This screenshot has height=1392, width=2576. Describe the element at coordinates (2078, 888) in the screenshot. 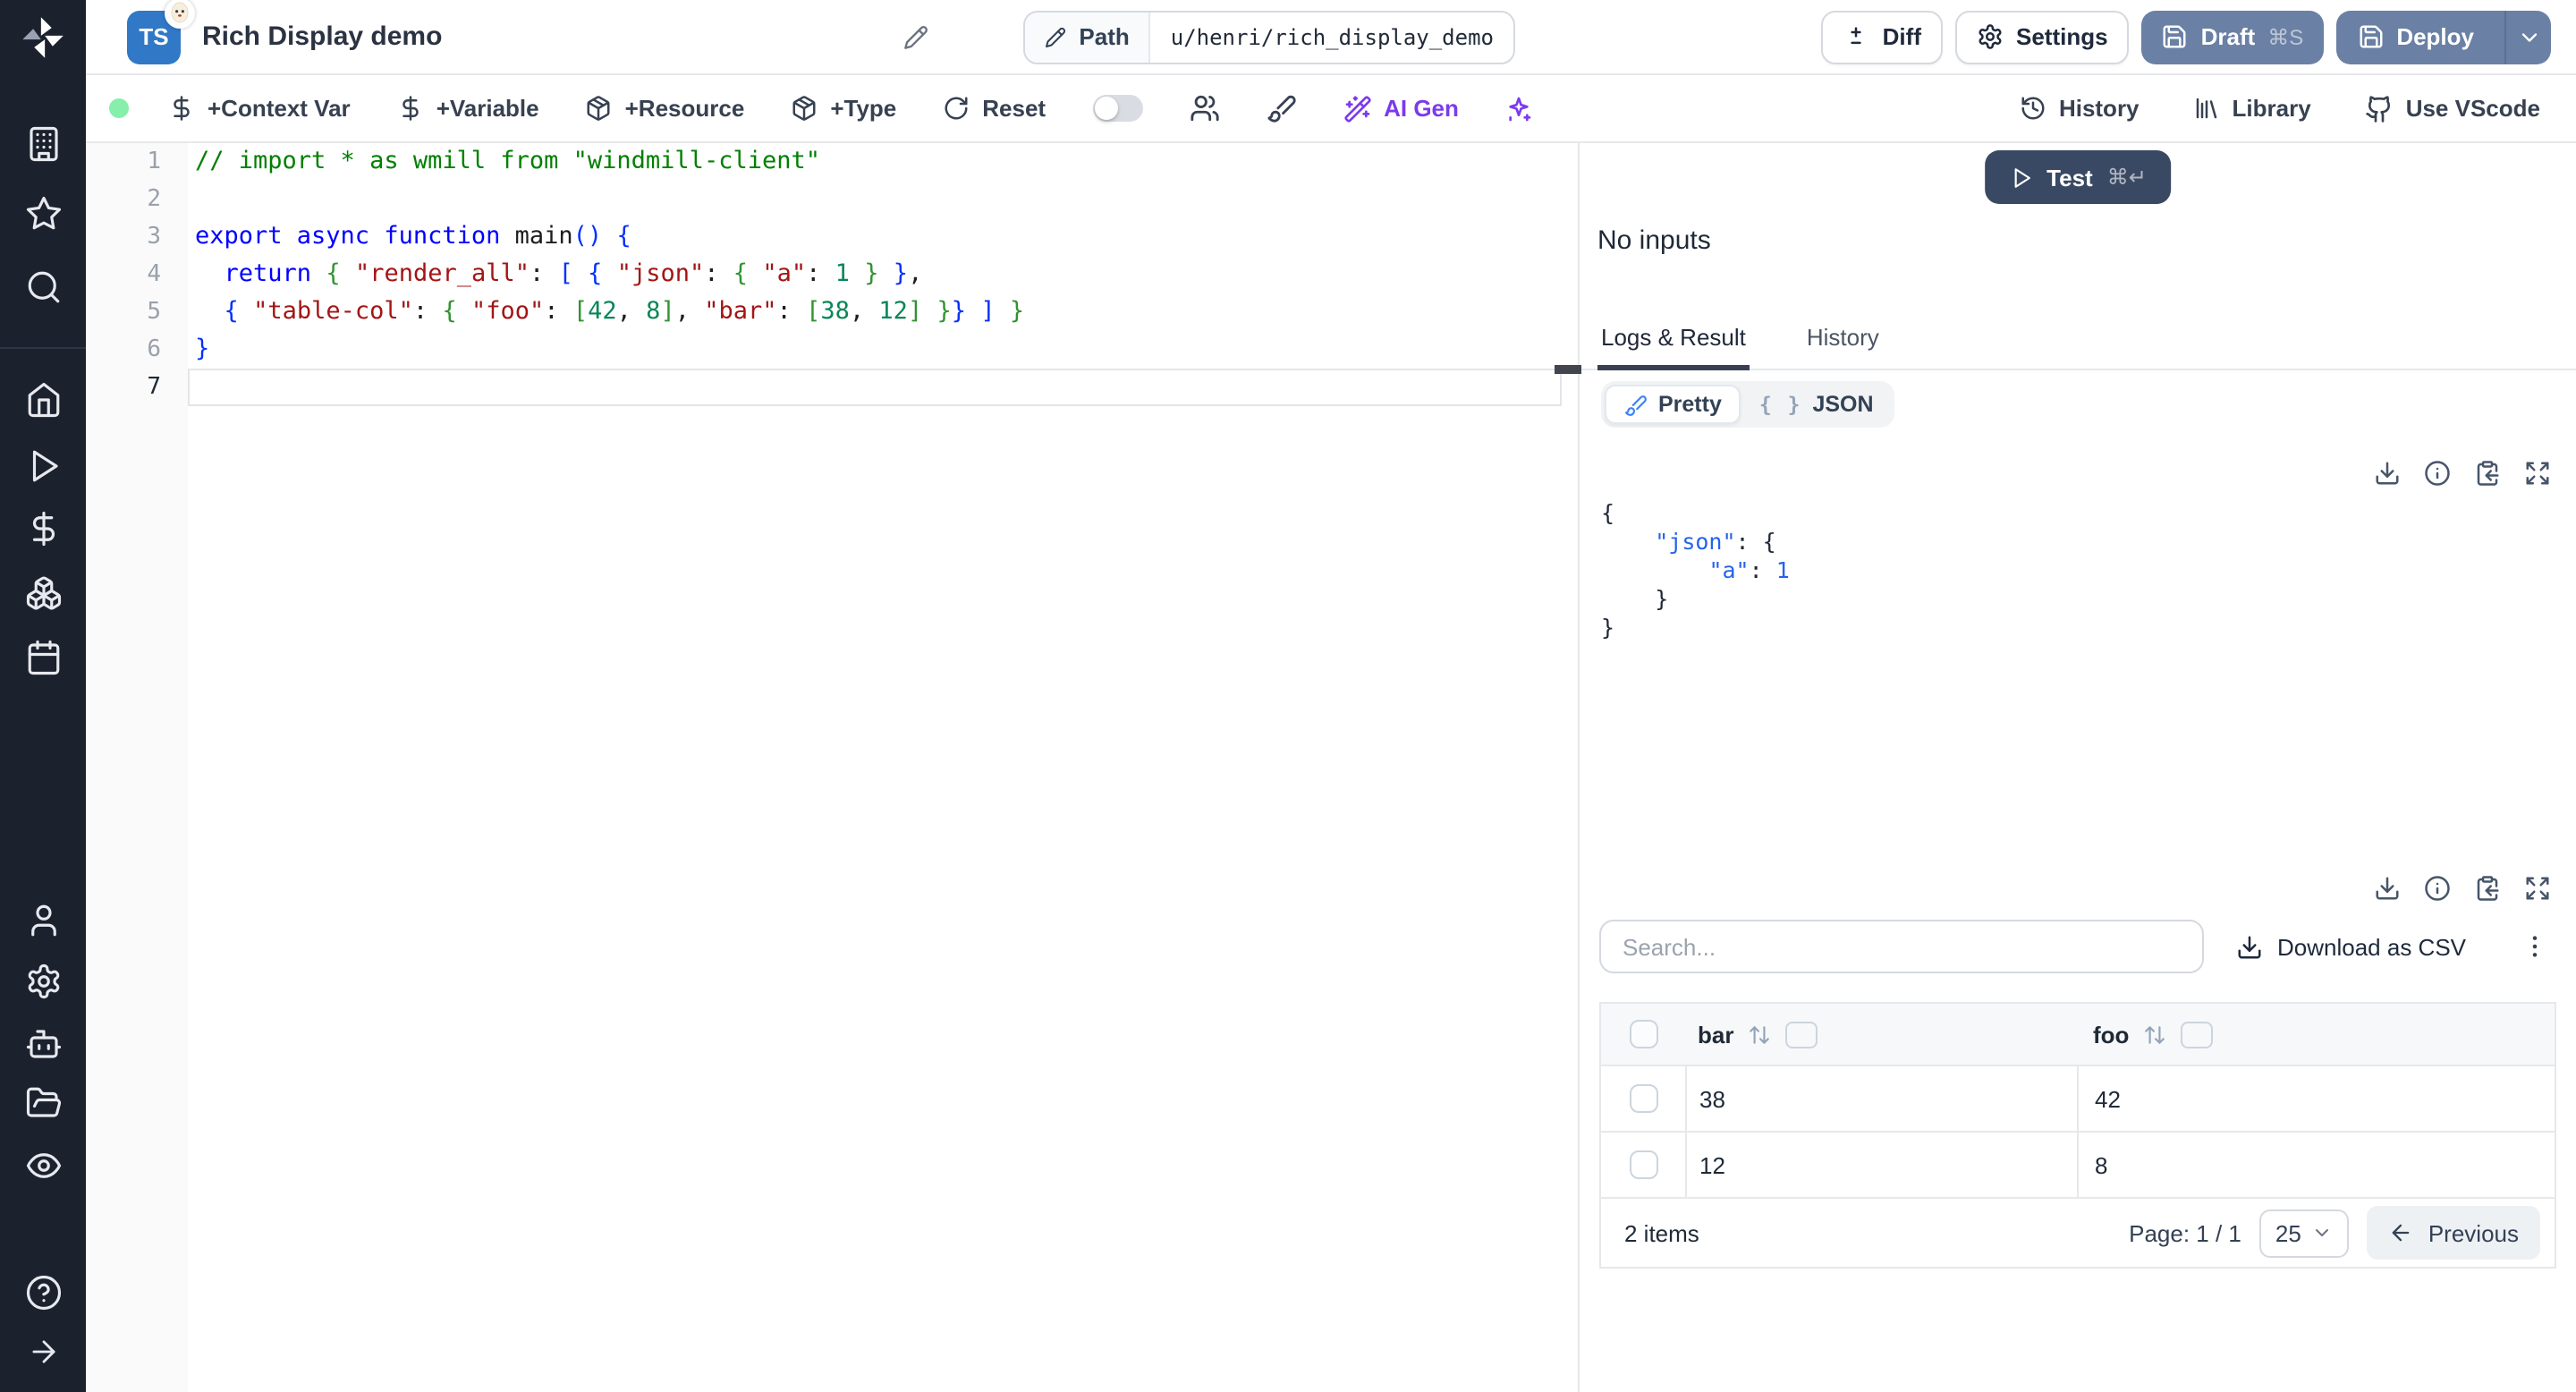

I see `table-actions` at that location.